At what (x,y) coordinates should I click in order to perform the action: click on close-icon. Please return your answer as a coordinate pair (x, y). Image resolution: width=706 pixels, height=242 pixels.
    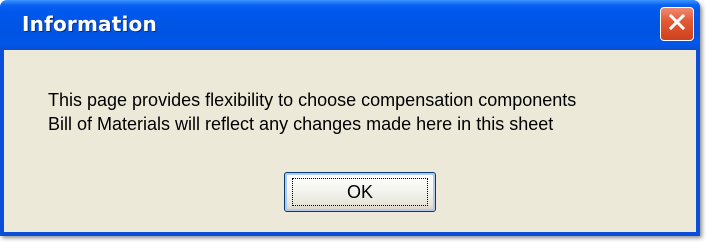
    Looking at the image, I should click on (677, 24).